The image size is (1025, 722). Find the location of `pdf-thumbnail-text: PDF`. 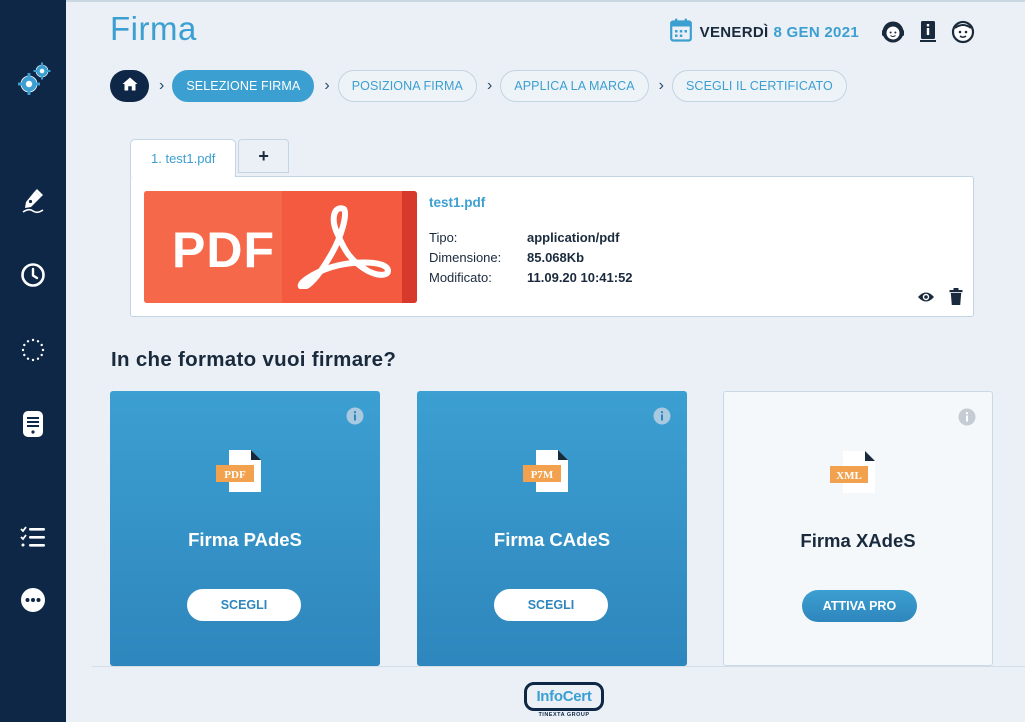

pdf-thumbnail-text: PDF is located at coordinates (223, 250).